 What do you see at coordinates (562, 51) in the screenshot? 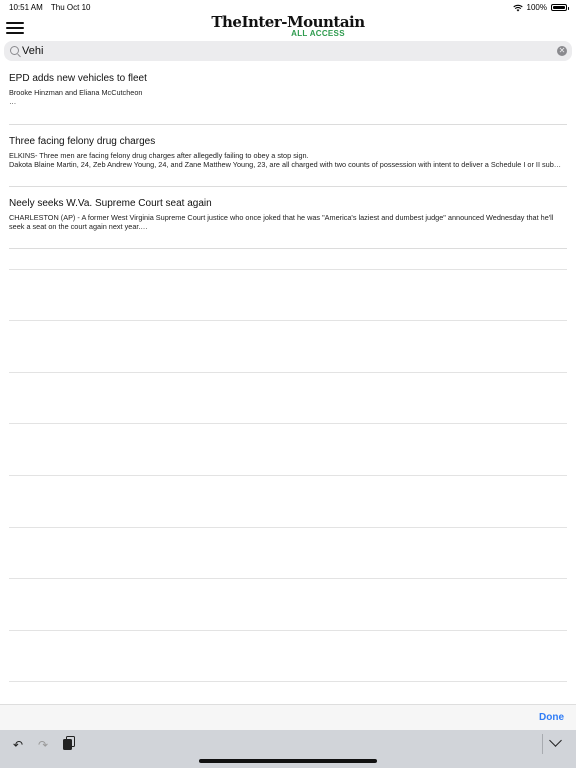
I see `clear-icon: ✕` at bounding box center [562, 51].